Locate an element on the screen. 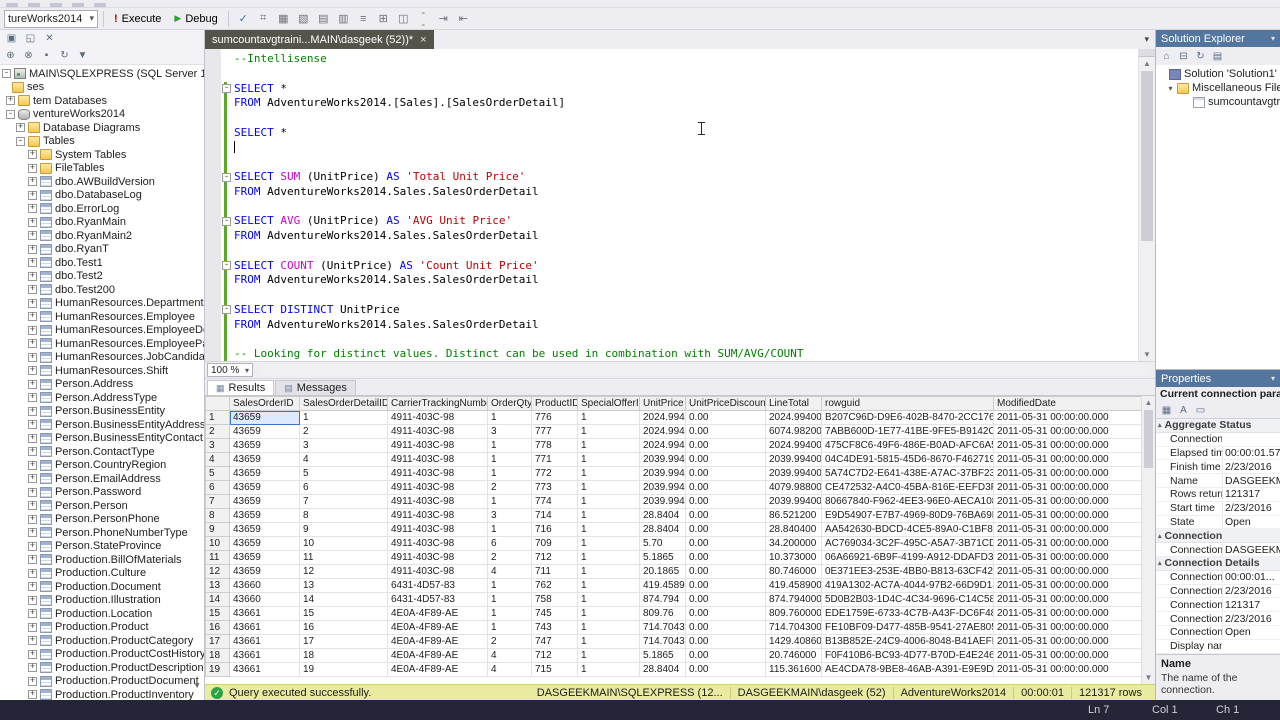  grid-cell: 874.794 is located at coordinates (662, 599).